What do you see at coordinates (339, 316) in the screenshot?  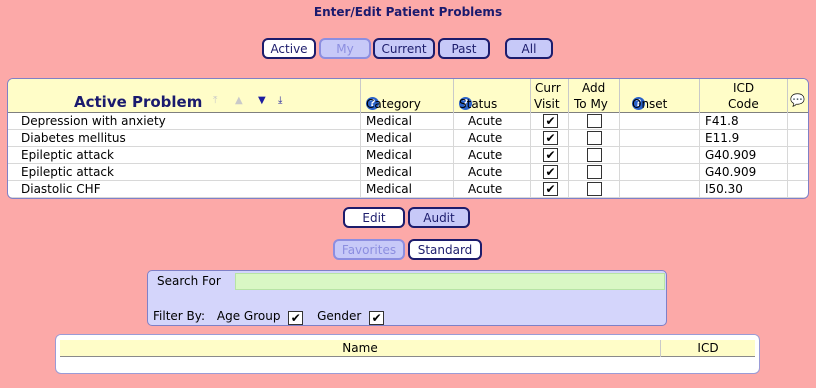 I see `gender-label: Gender` at bounding box center [339, 316].